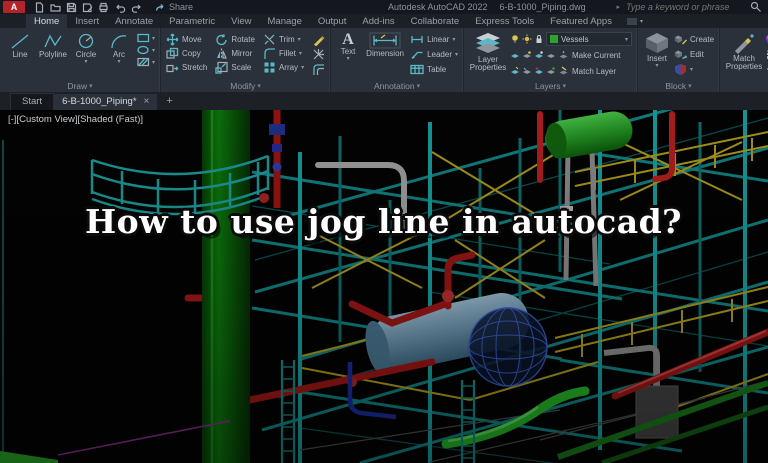  What do you see at coordinates (241, 67) in the screenshot?
I see `scale-label: Scale` at bounding box center [241, 67].